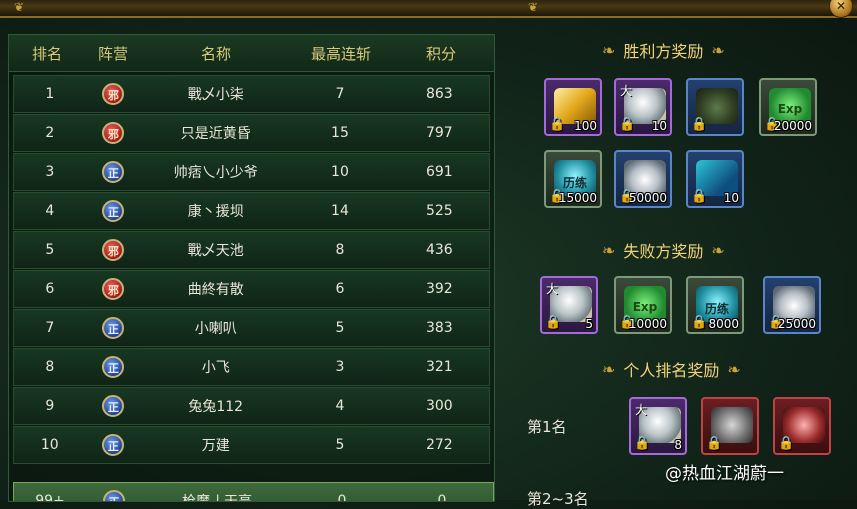 Image resolution: width=857 pixels, height=509 pixels. Describe the element at coordinates (792, 126) in the screenshot. I see `item-quantity: 20000` at that location.